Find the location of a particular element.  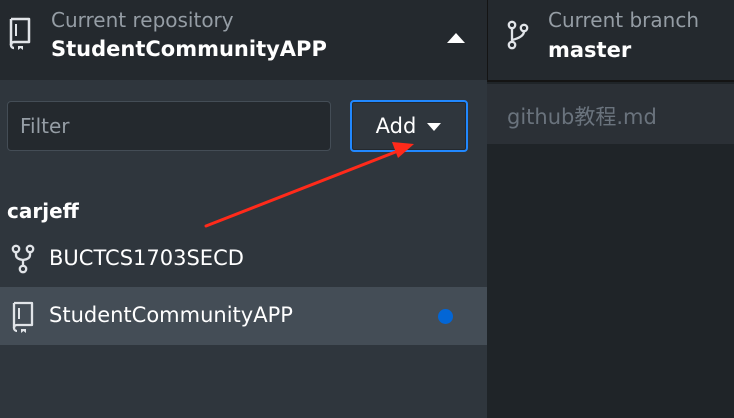

repository-list-item-selected: StudentCommunityAPP is located at coordinates (243, 316).